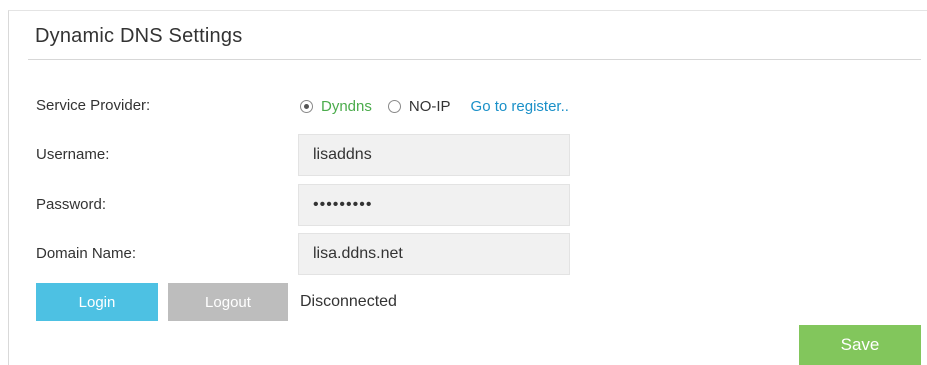  Describe the element at coordinates (97, 302) in the screenshot. I see `login-button: Login` at that location.